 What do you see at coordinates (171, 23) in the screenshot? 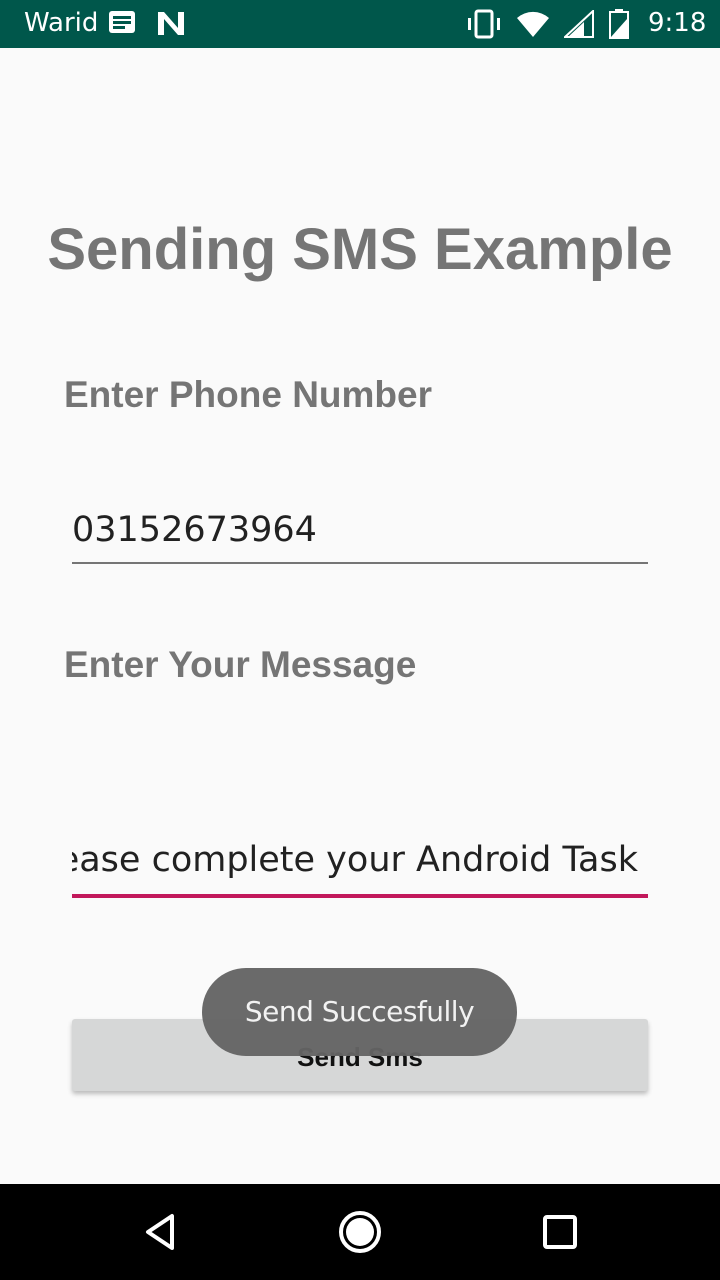
I see `n-logo-icon` at bounding box center [171, 23].